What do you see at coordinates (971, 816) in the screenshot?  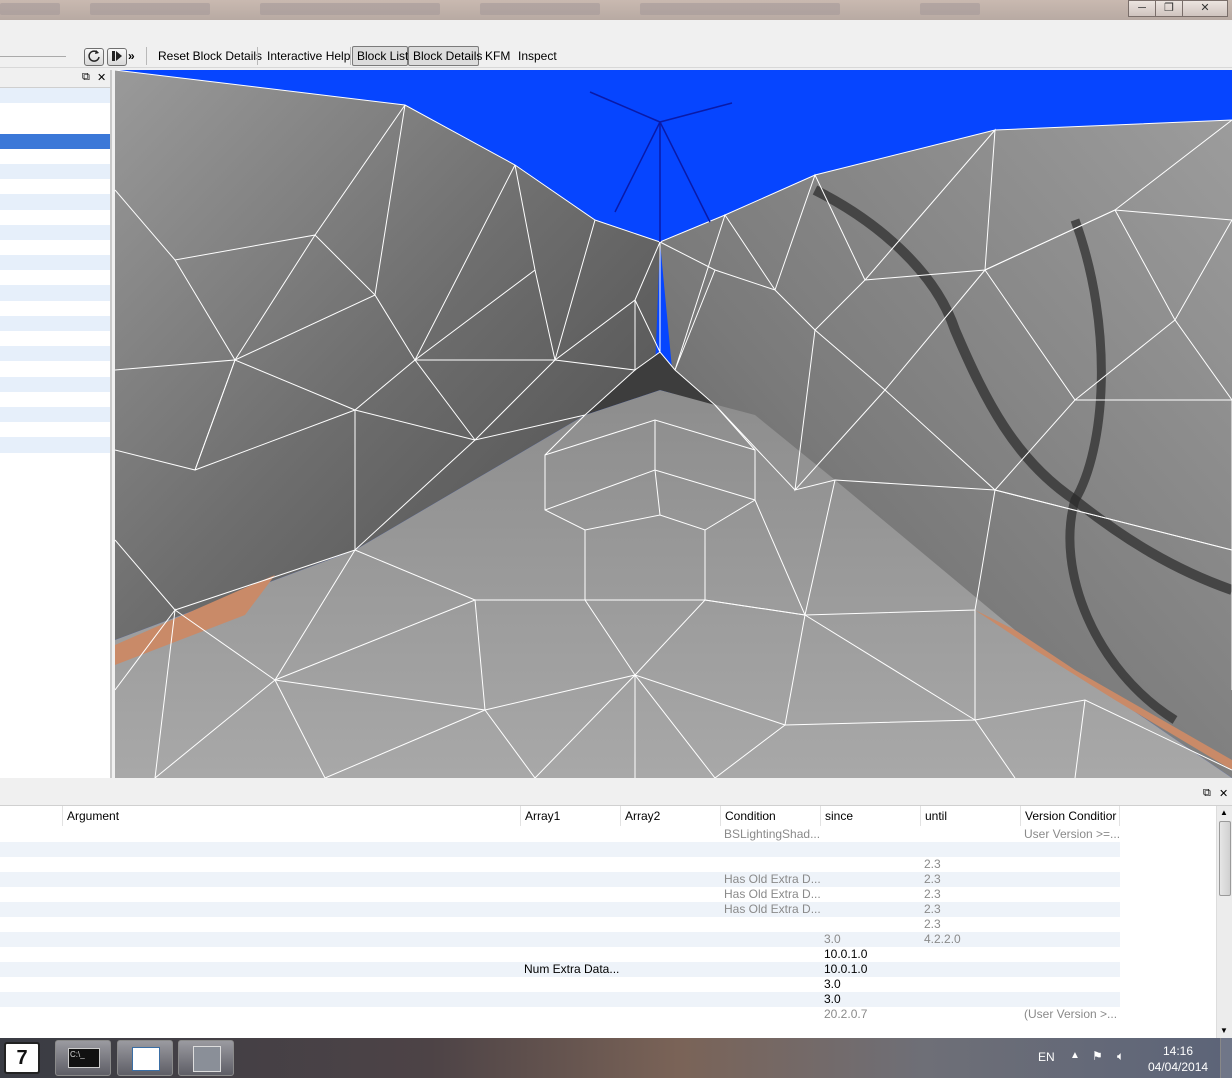 I see `column-header-until: until` at bounding box center [971, 816].